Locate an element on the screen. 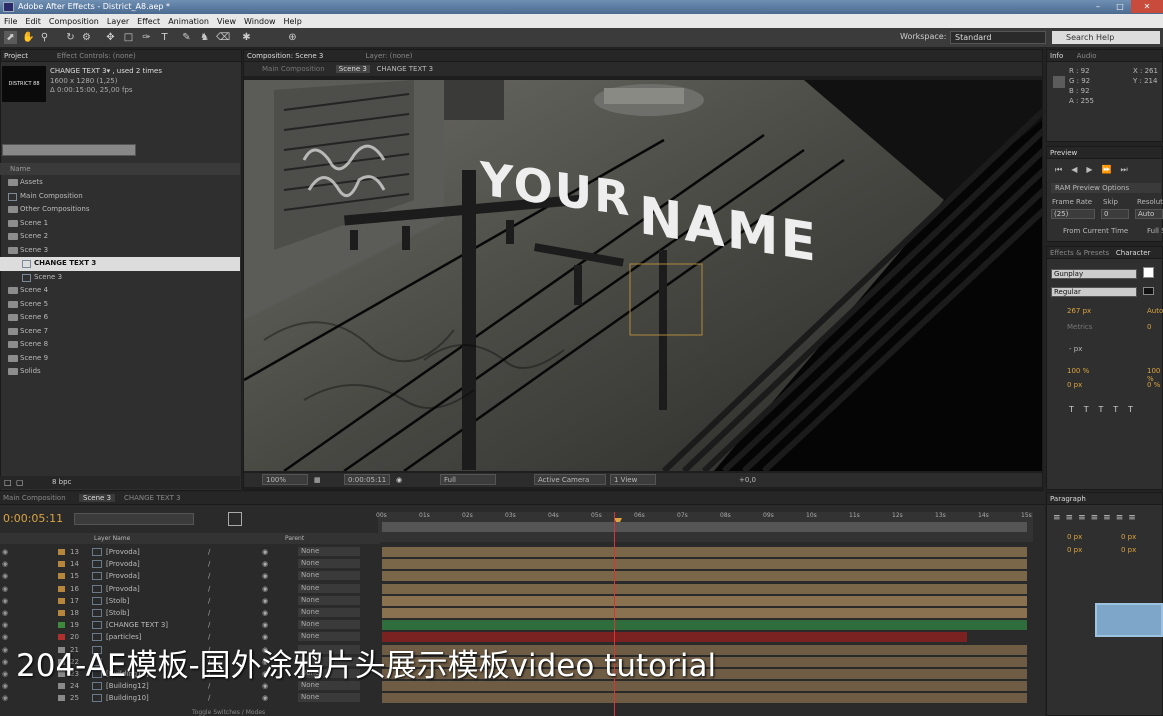 Image resolution: width=1163 pixels, height=716 pixels. stroke-width-value: - px is located at coordinates (1075, 349).